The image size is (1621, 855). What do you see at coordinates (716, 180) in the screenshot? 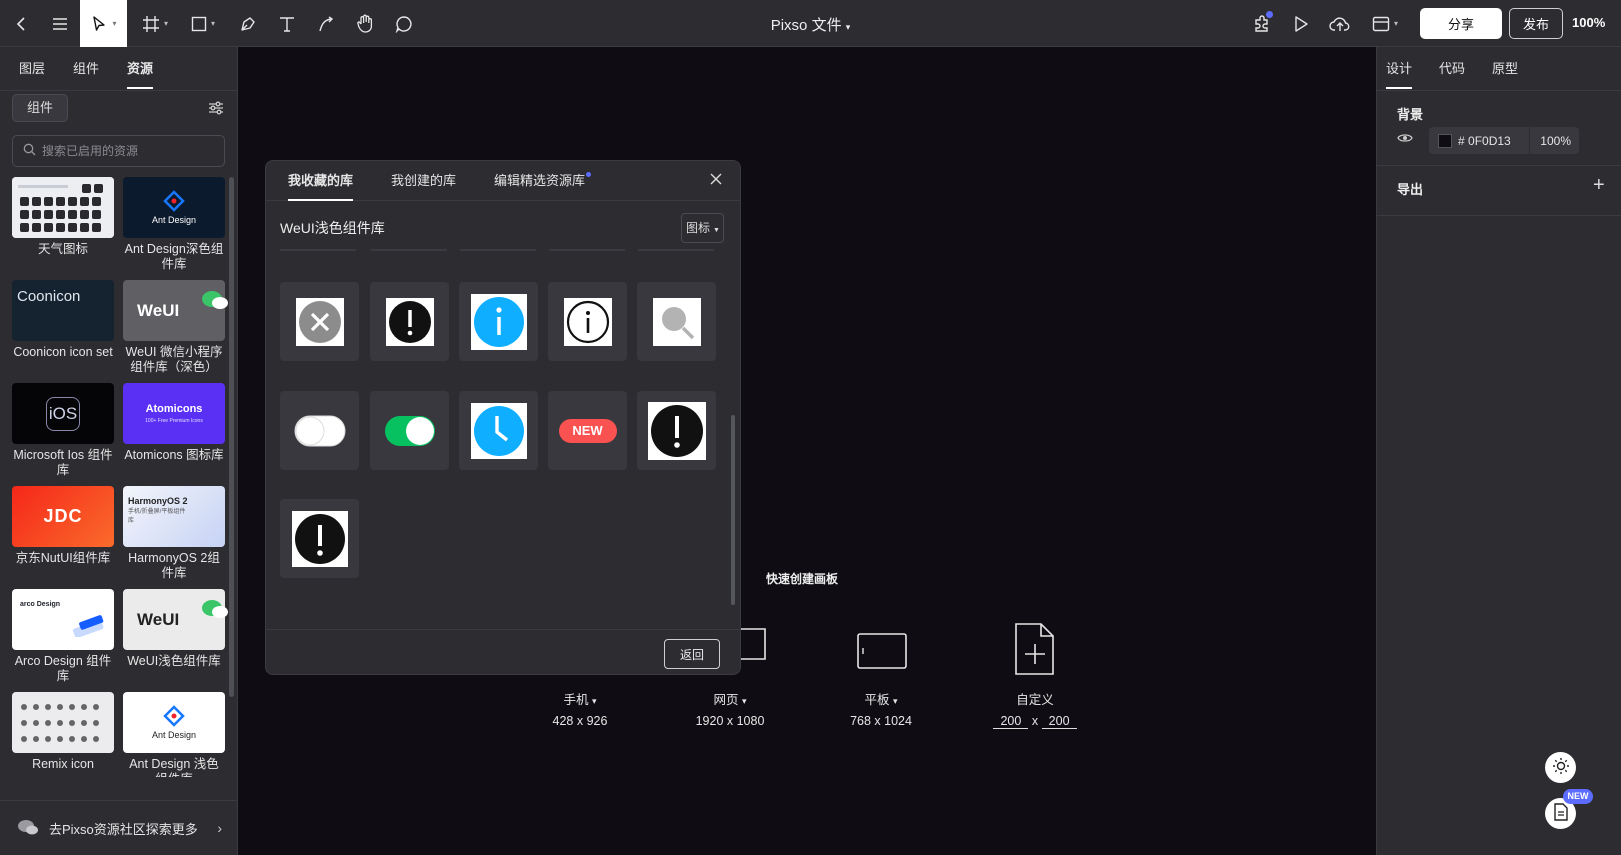
I see `close-icon` at bounding box center [716, 180].